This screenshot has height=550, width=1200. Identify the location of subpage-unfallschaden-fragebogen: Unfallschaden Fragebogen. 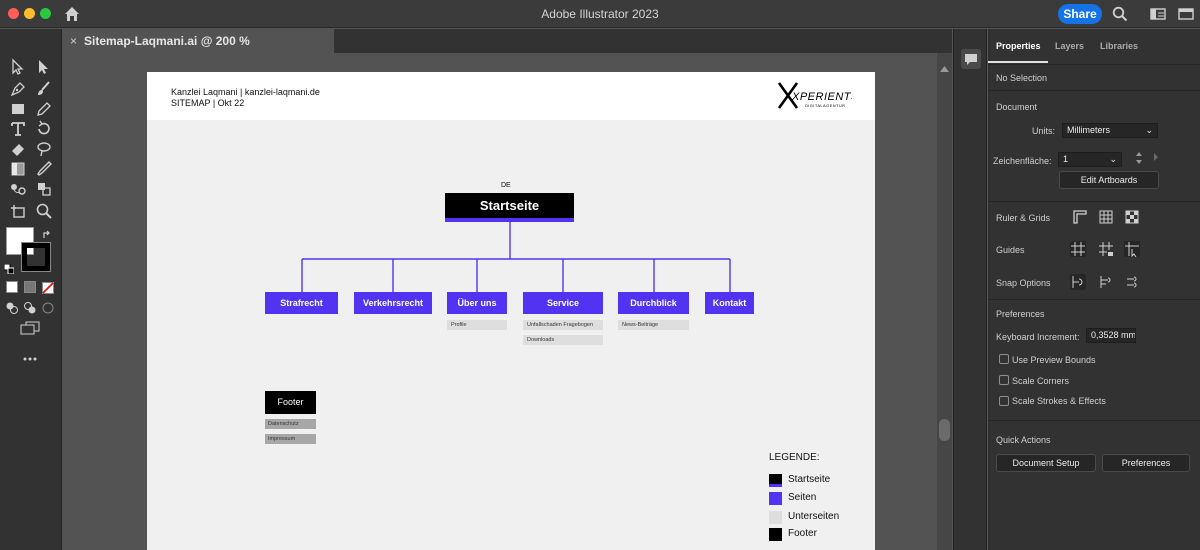
(563, 325).